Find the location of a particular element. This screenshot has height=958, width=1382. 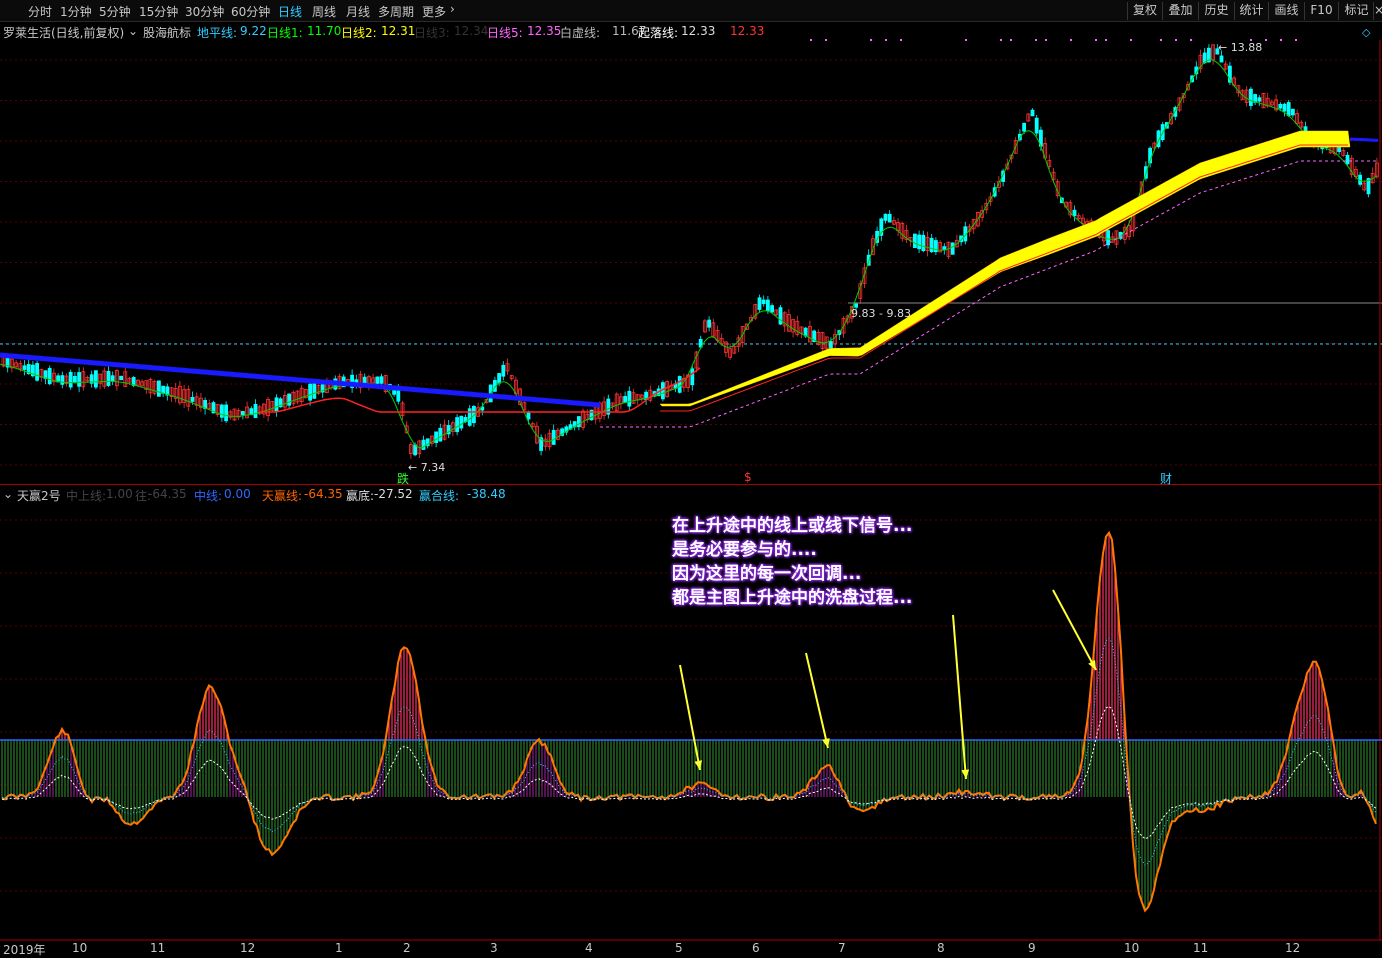

yellow-ribbon is located at coordinates (1005, 268).